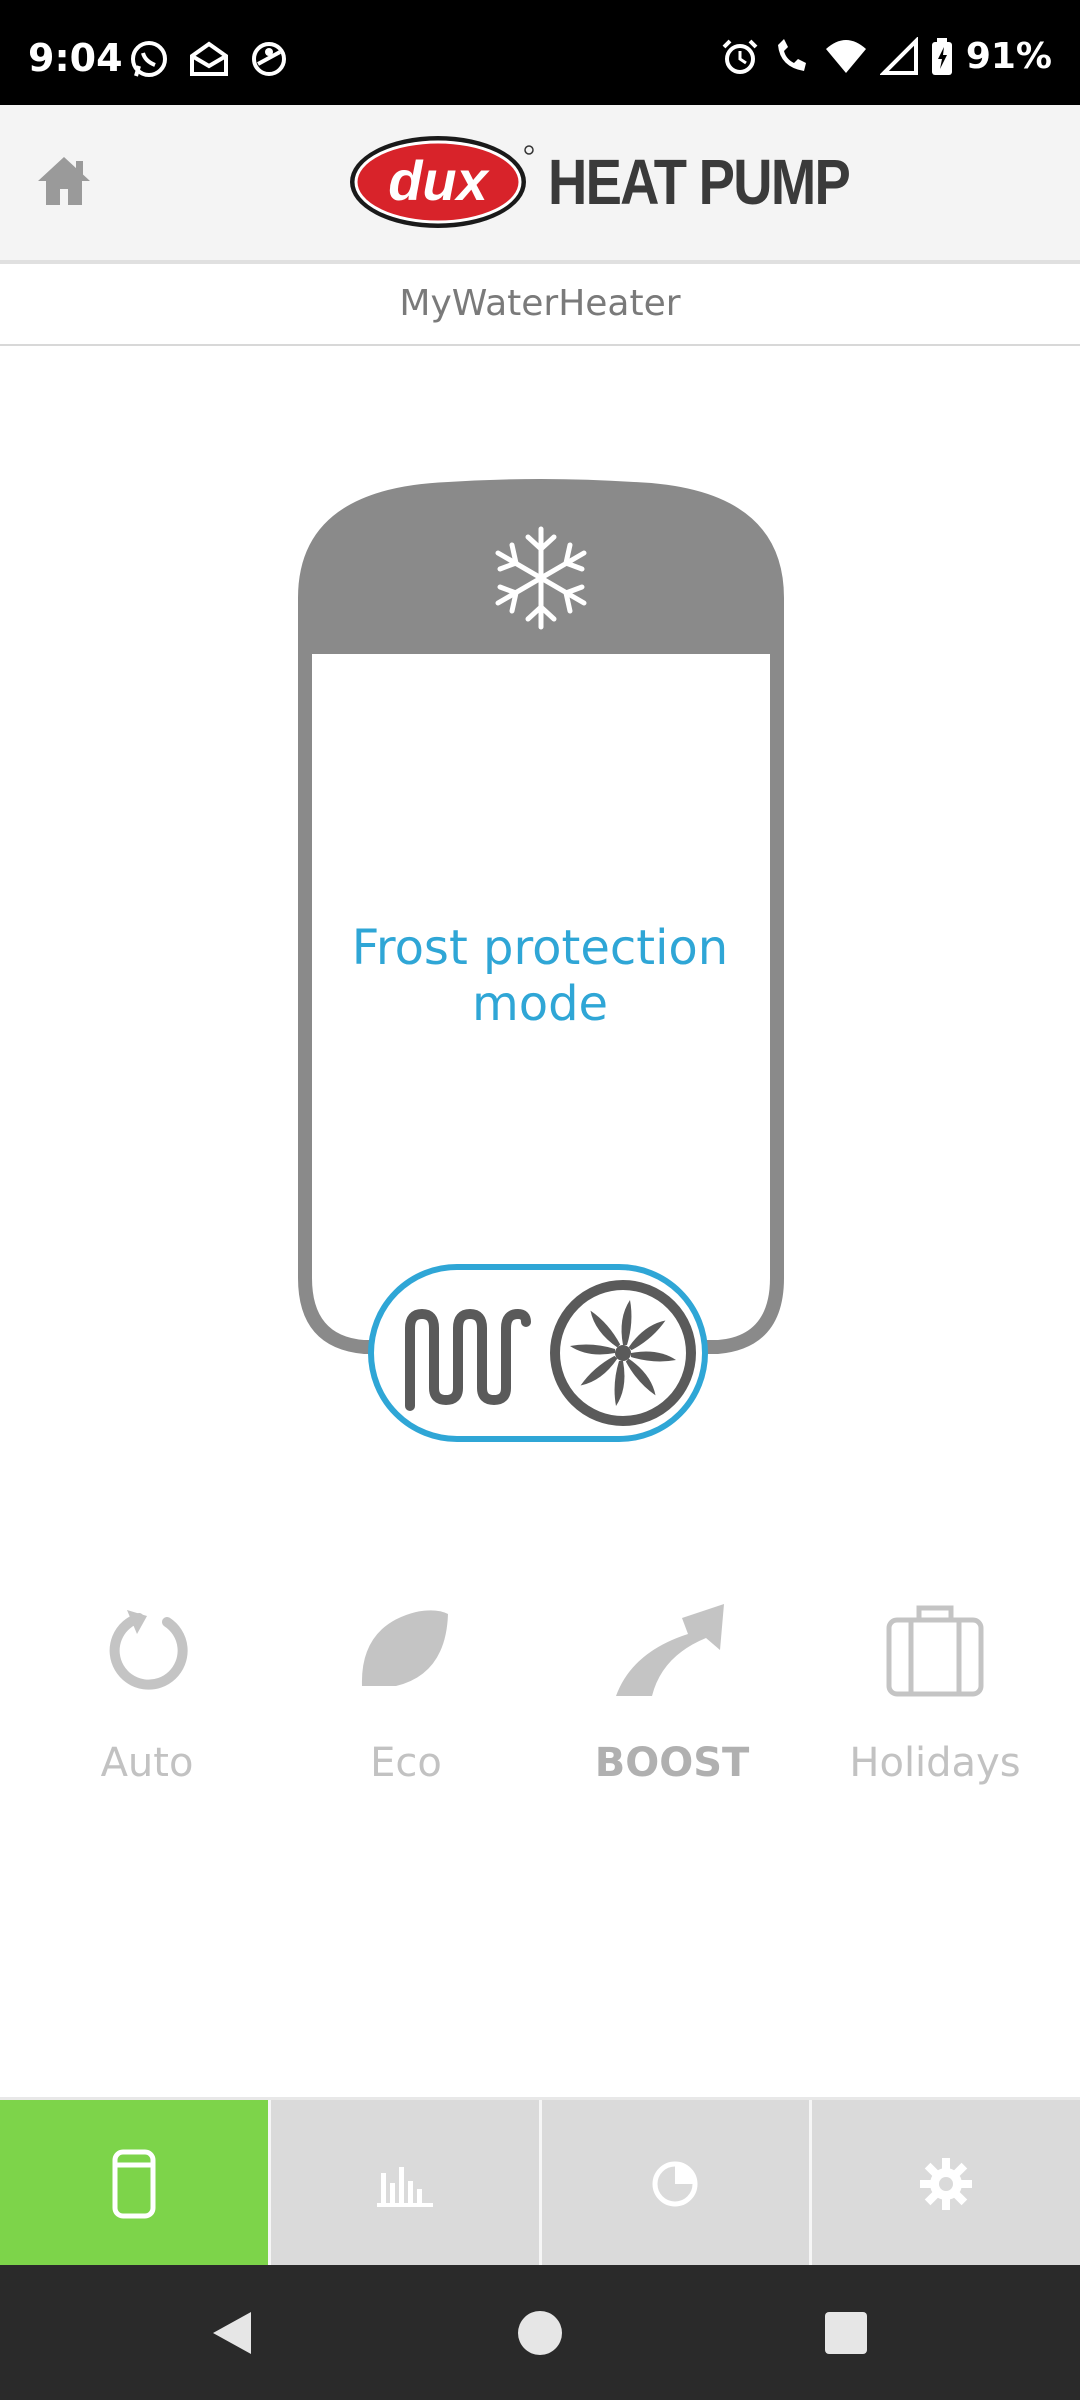  I want to click on bar-chart-icon, so click(404, 2187).